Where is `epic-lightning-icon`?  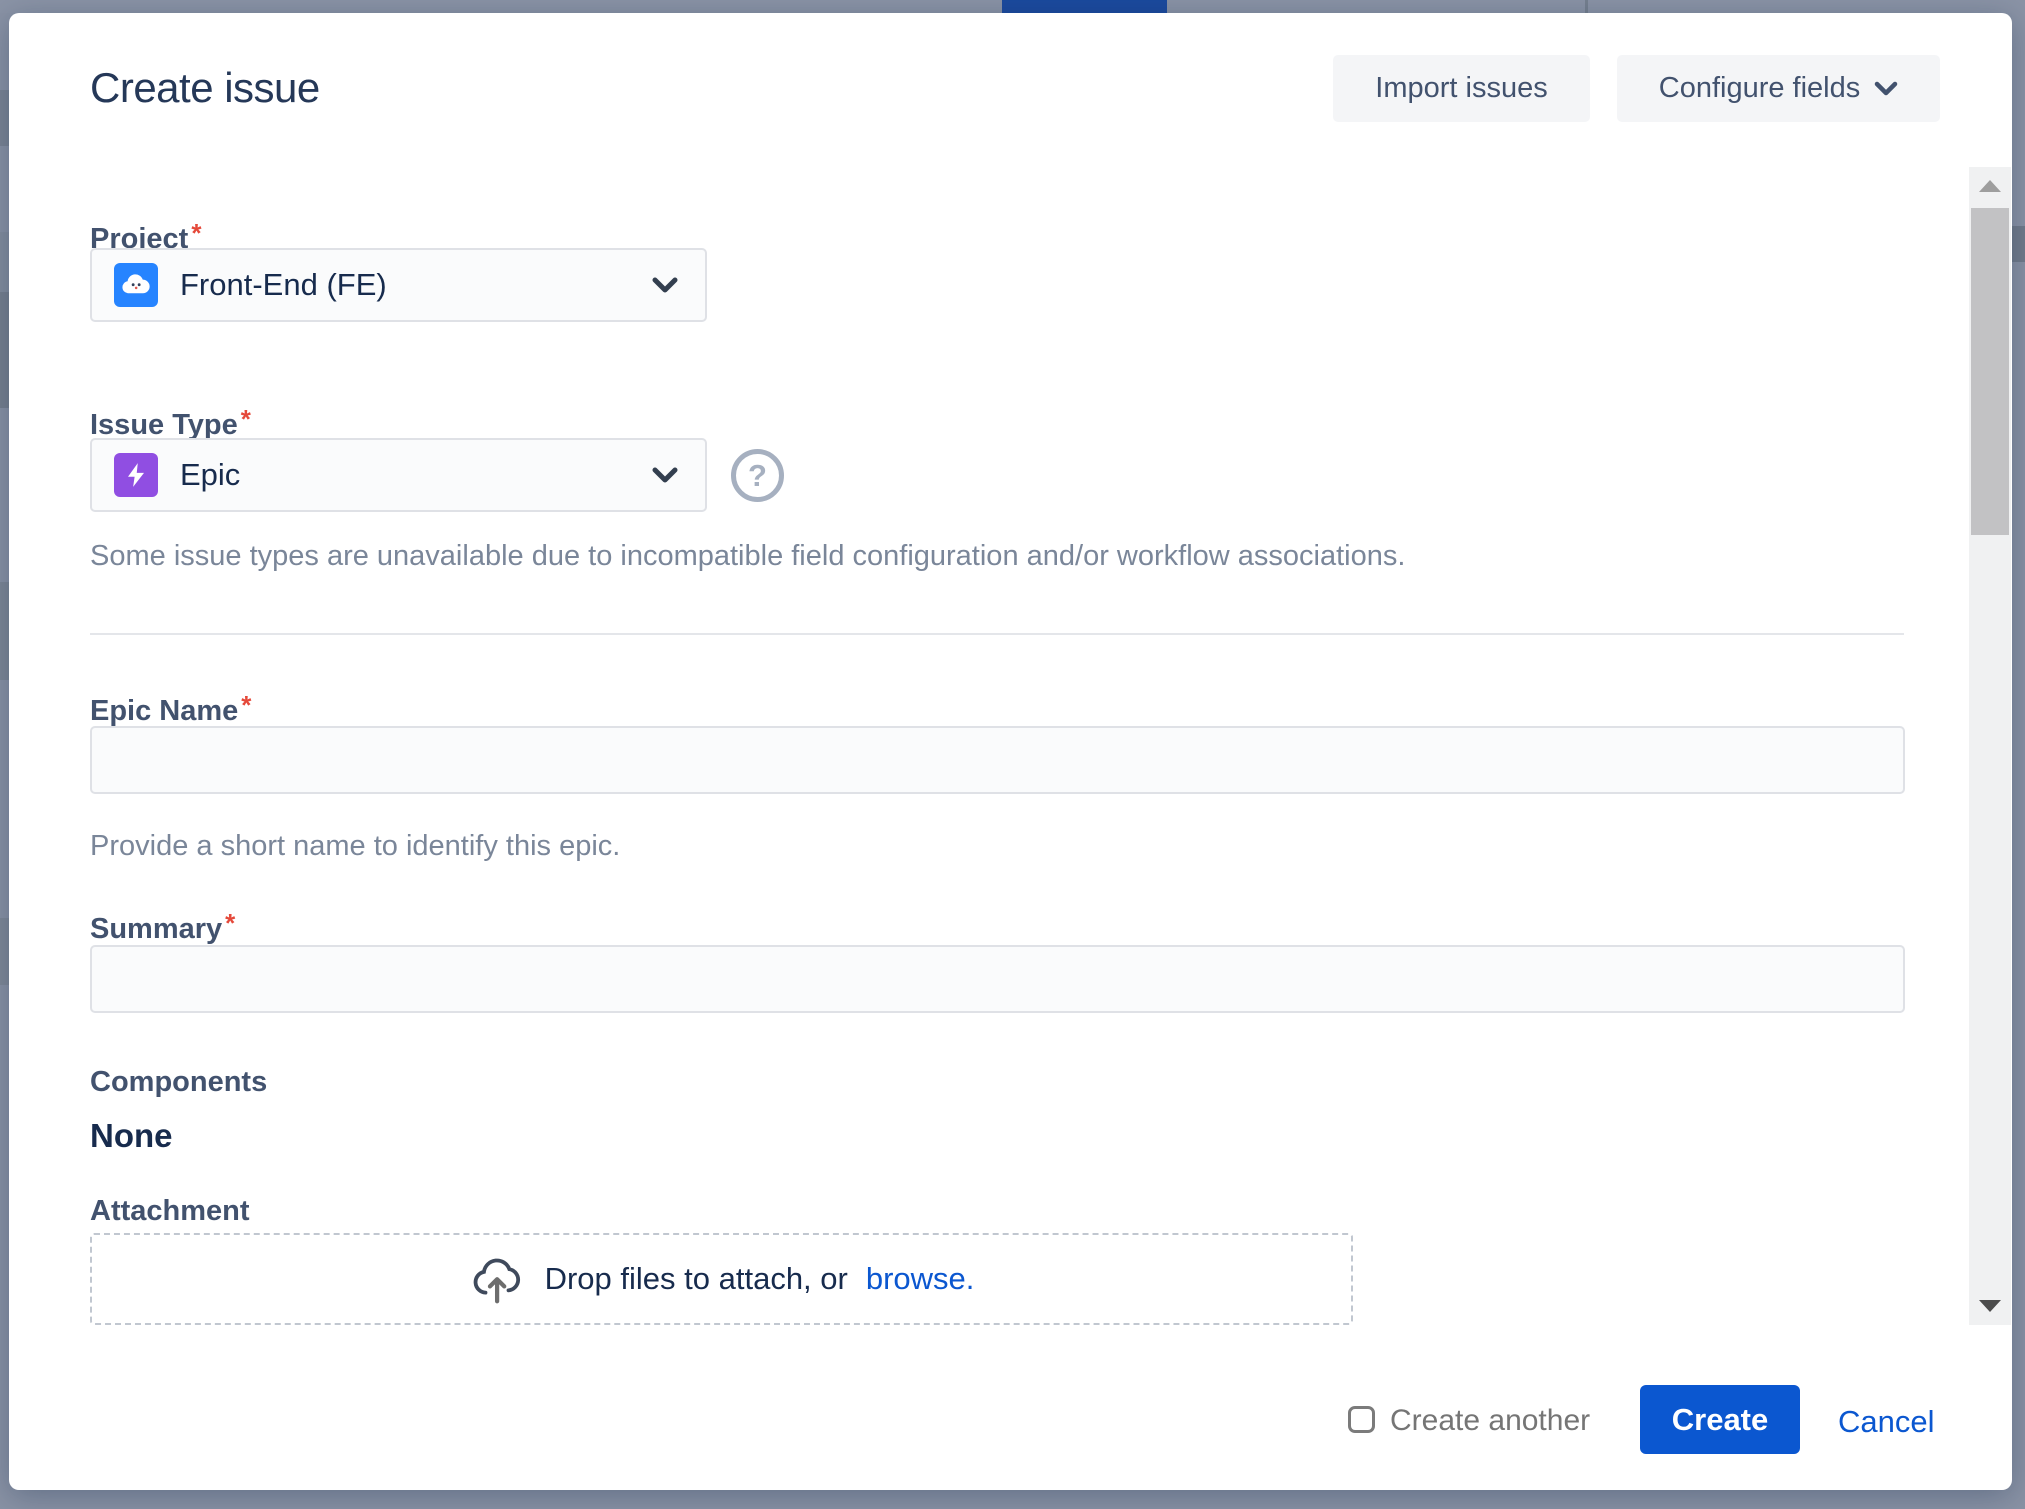
epic-lightning-icon is located at coordinates (136, 475).